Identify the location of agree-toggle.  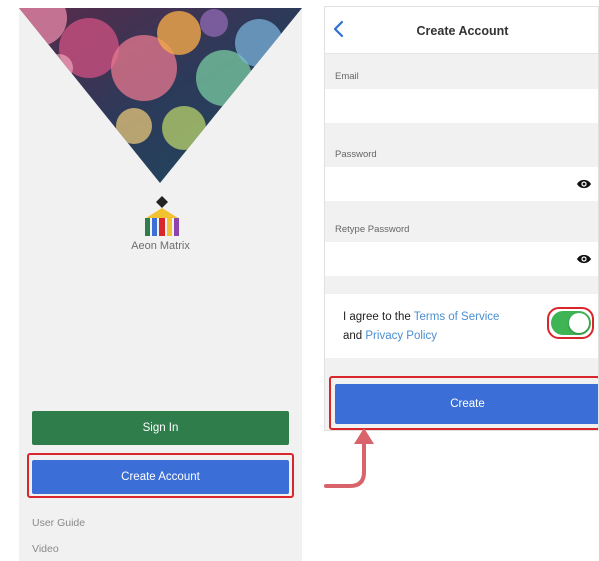
(571, 323).